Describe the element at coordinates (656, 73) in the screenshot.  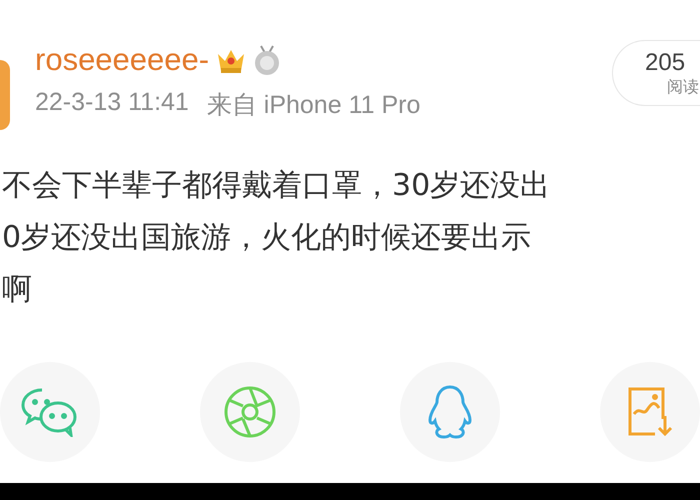
I see `read-count-badge: 205 阅读` at that location.